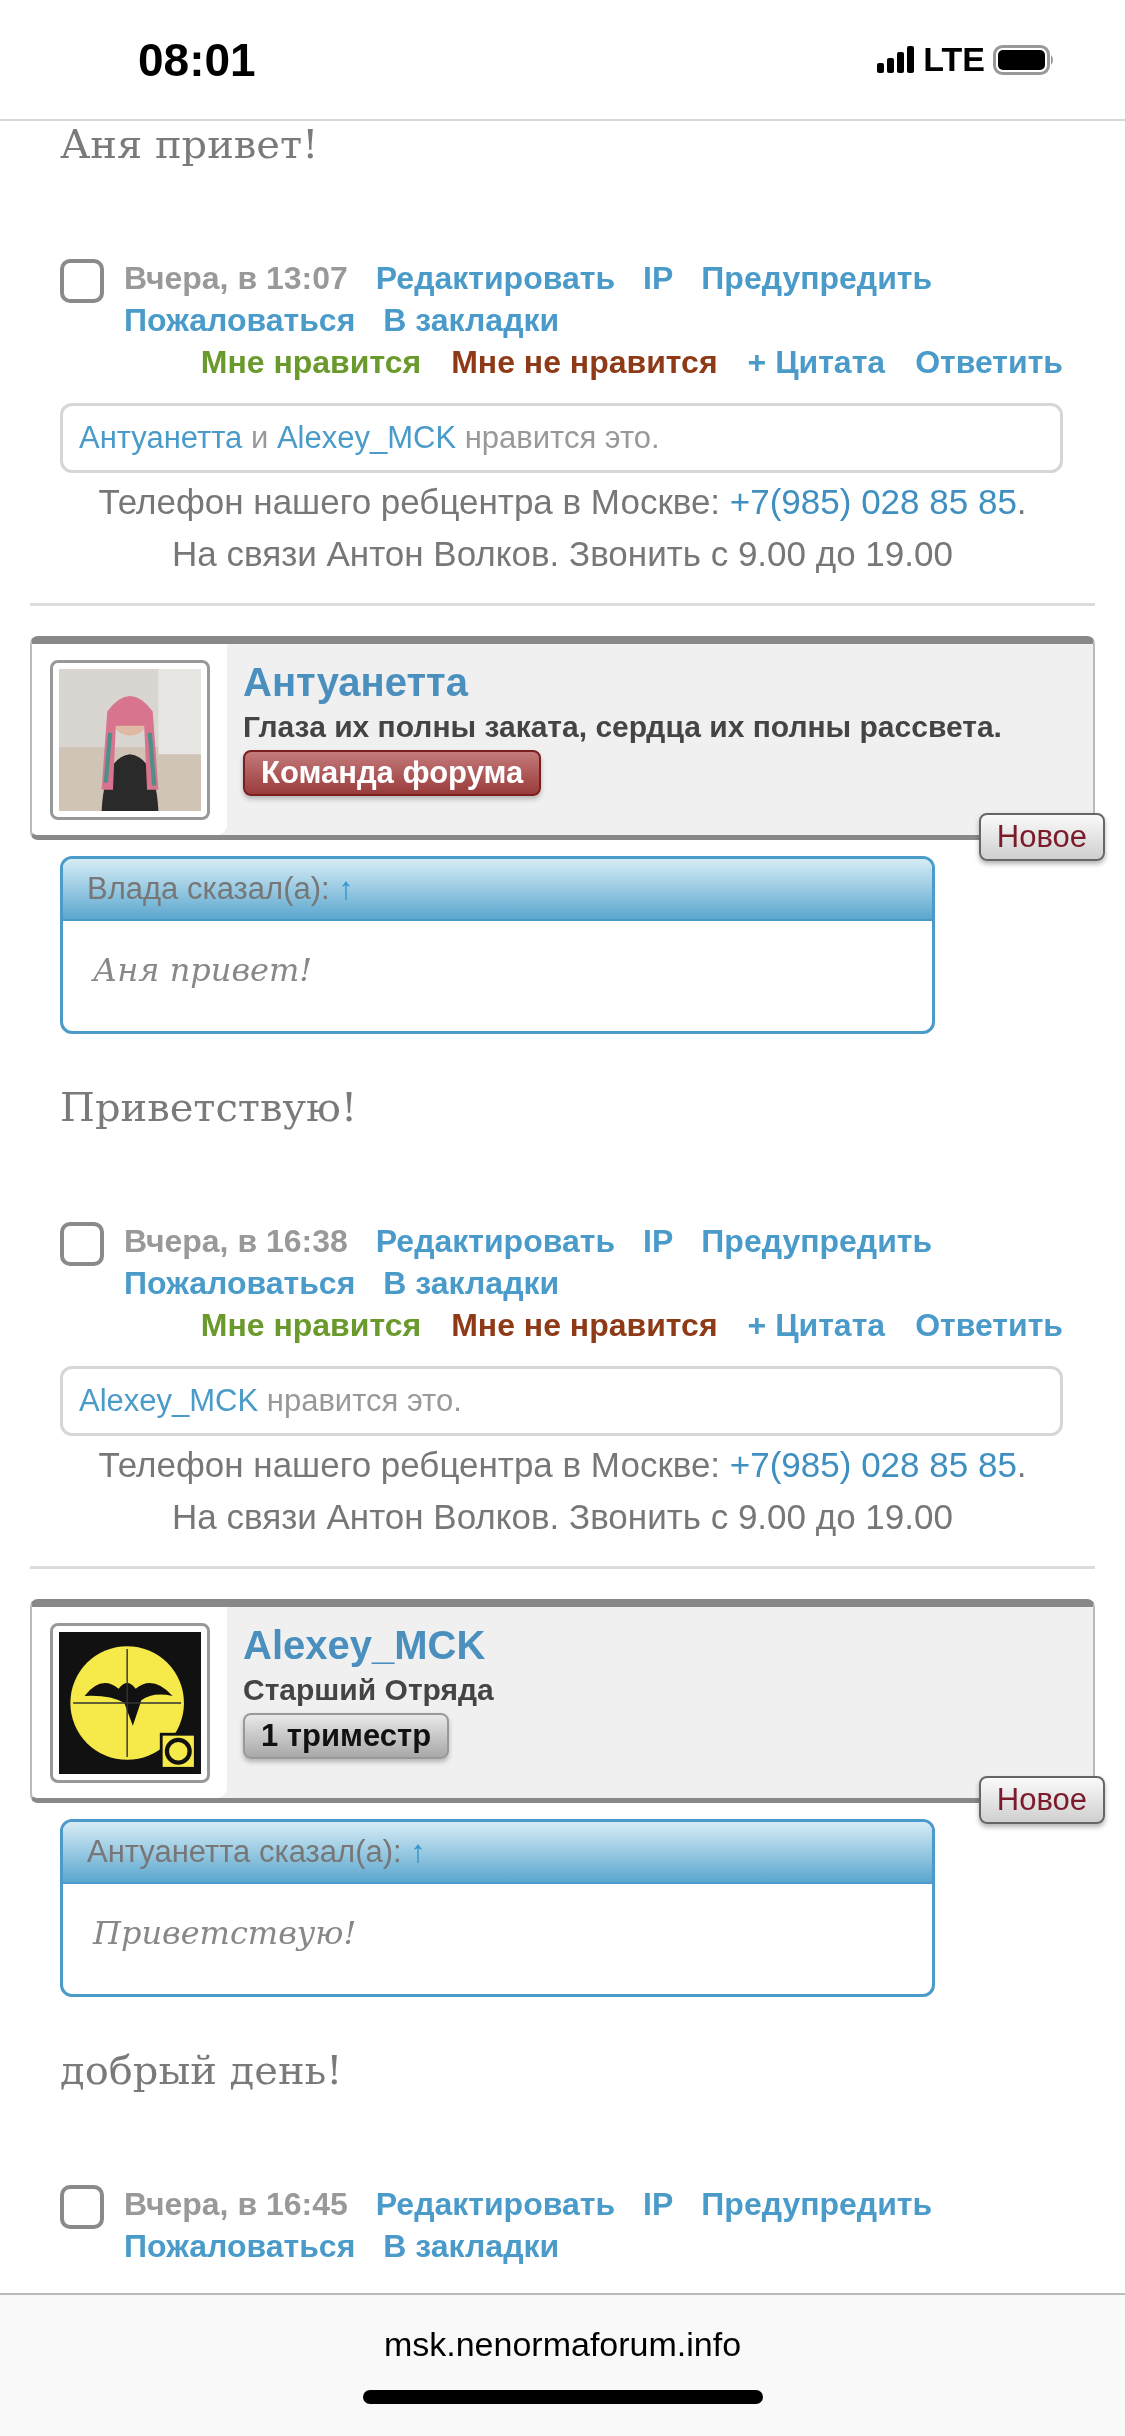  What do you see at coordinates (561, 1401) in the screenshot?
I see `likes-box: Alexey_MCK нравится это.` at bounding box center [561, 1401].